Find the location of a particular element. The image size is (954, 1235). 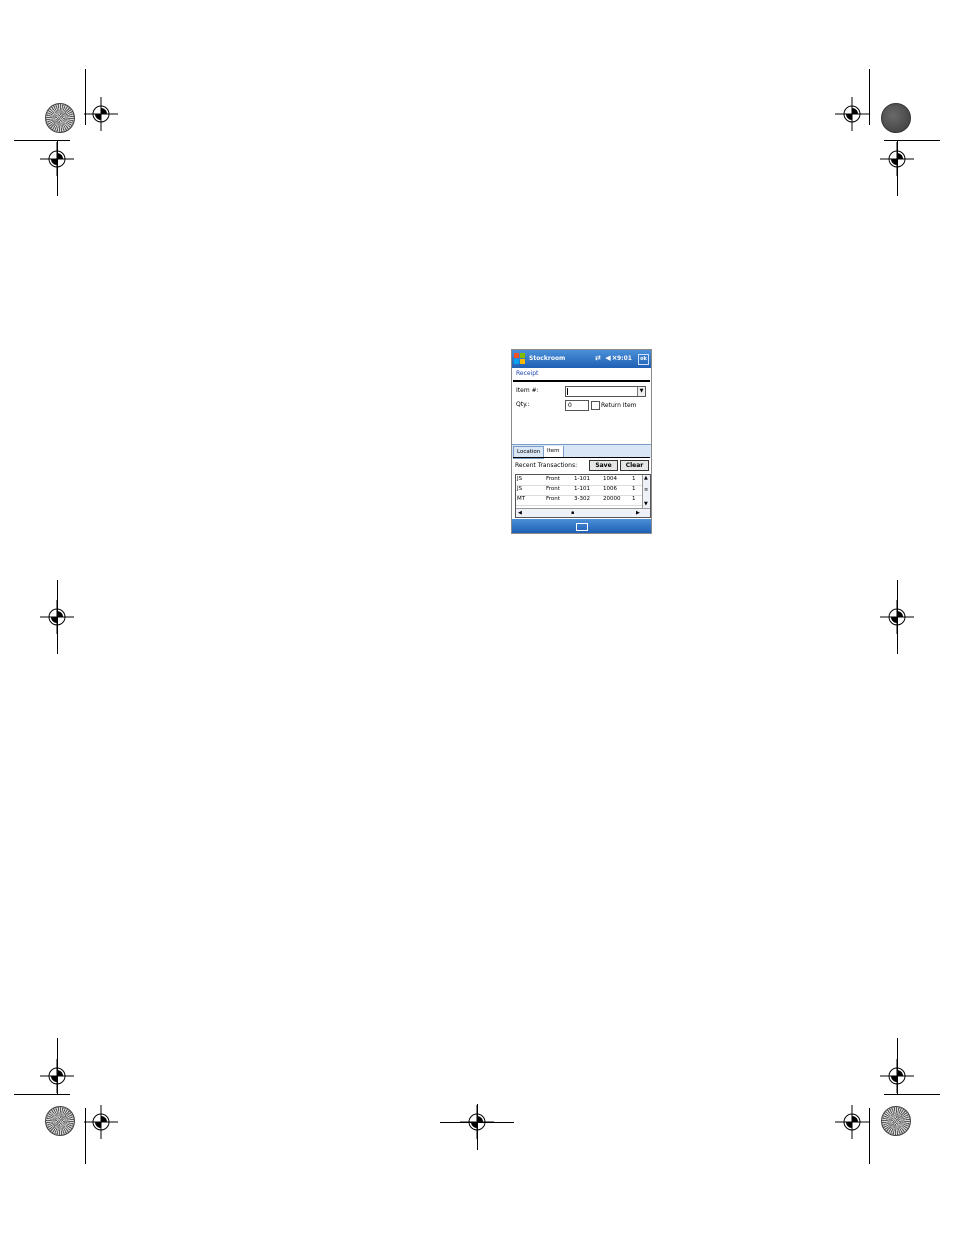

vertical-scrollbar: ▲ ≡ ▼ is located at coordinates (646, 491).